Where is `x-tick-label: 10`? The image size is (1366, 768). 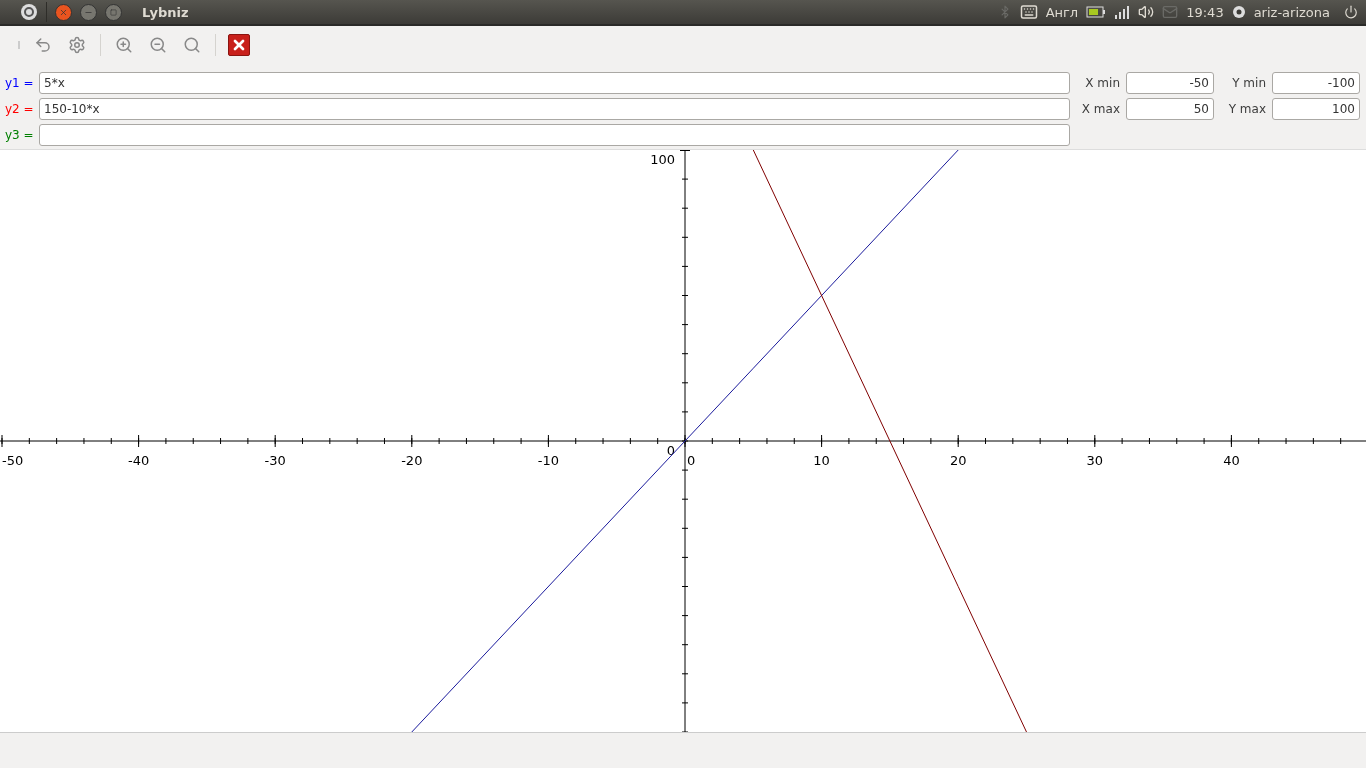 x-tick-label: 10 is located at coordinates (821, 460).